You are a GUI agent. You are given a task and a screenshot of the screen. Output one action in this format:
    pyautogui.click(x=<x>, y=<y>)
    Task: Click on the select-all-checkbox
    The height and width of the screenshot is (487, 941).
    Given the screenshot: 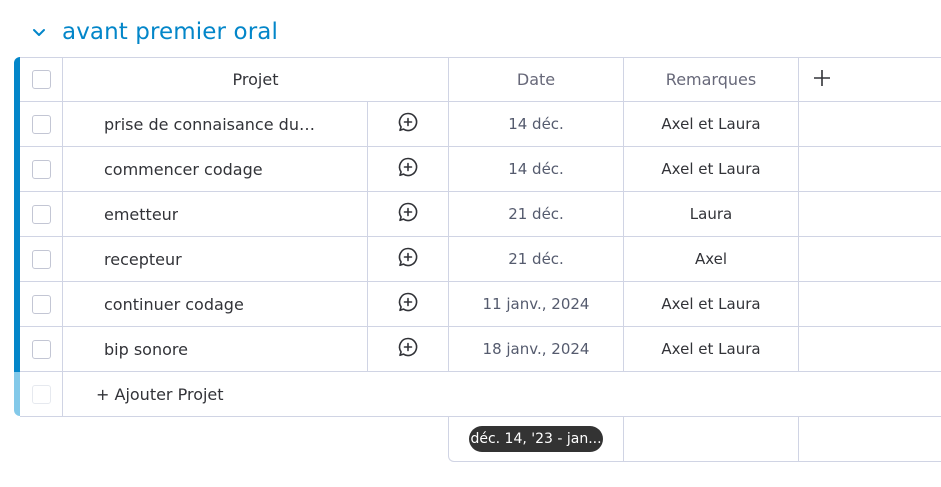 What is the action you would take?
    pyautogui.click(x=41, y=79)
    